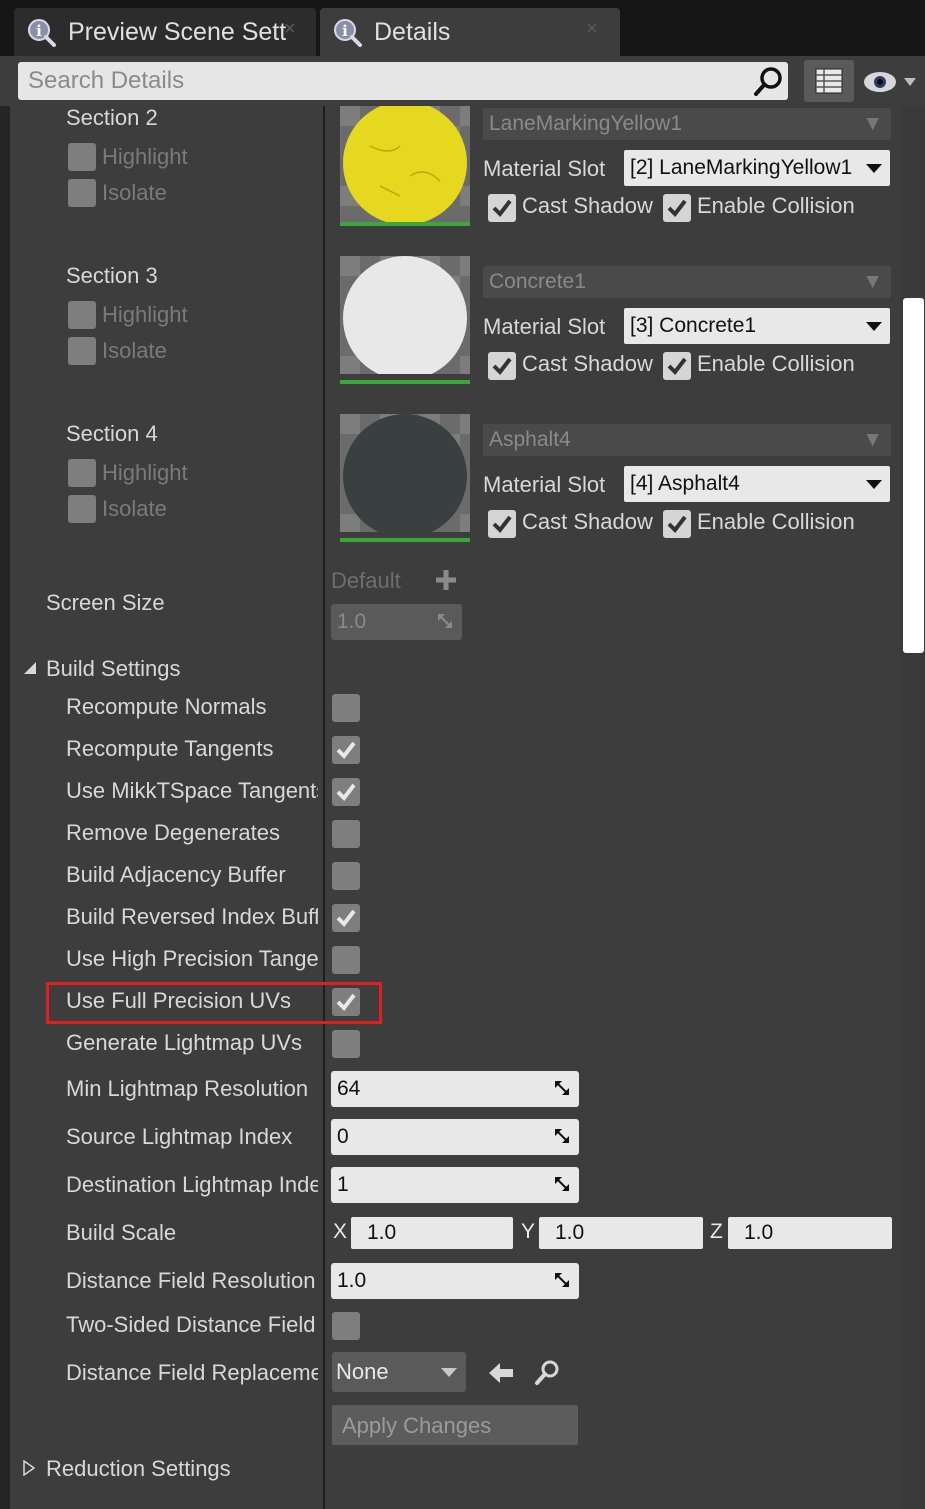 This screenshot has width=925, height=1509. Describe the element at coordinates (528, 1231) in the screenshot. I see `y-axis-label: Y` at that location.